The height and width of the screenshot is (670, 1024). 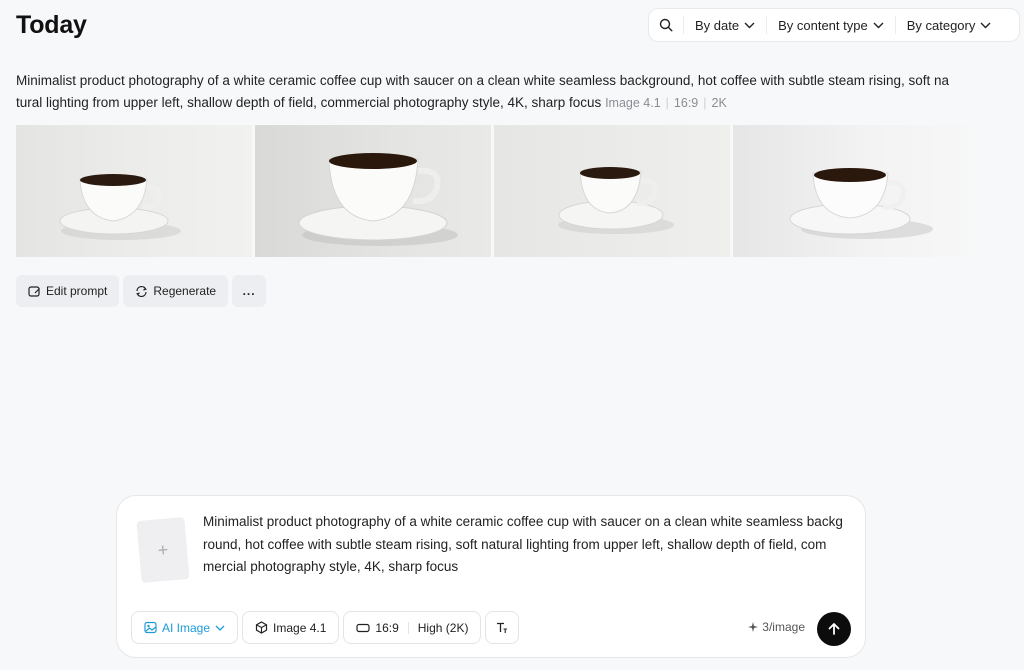 I want to click on generation-meta: Image 4.1 | 16:9 | 2K, so click(x=666, y=103).